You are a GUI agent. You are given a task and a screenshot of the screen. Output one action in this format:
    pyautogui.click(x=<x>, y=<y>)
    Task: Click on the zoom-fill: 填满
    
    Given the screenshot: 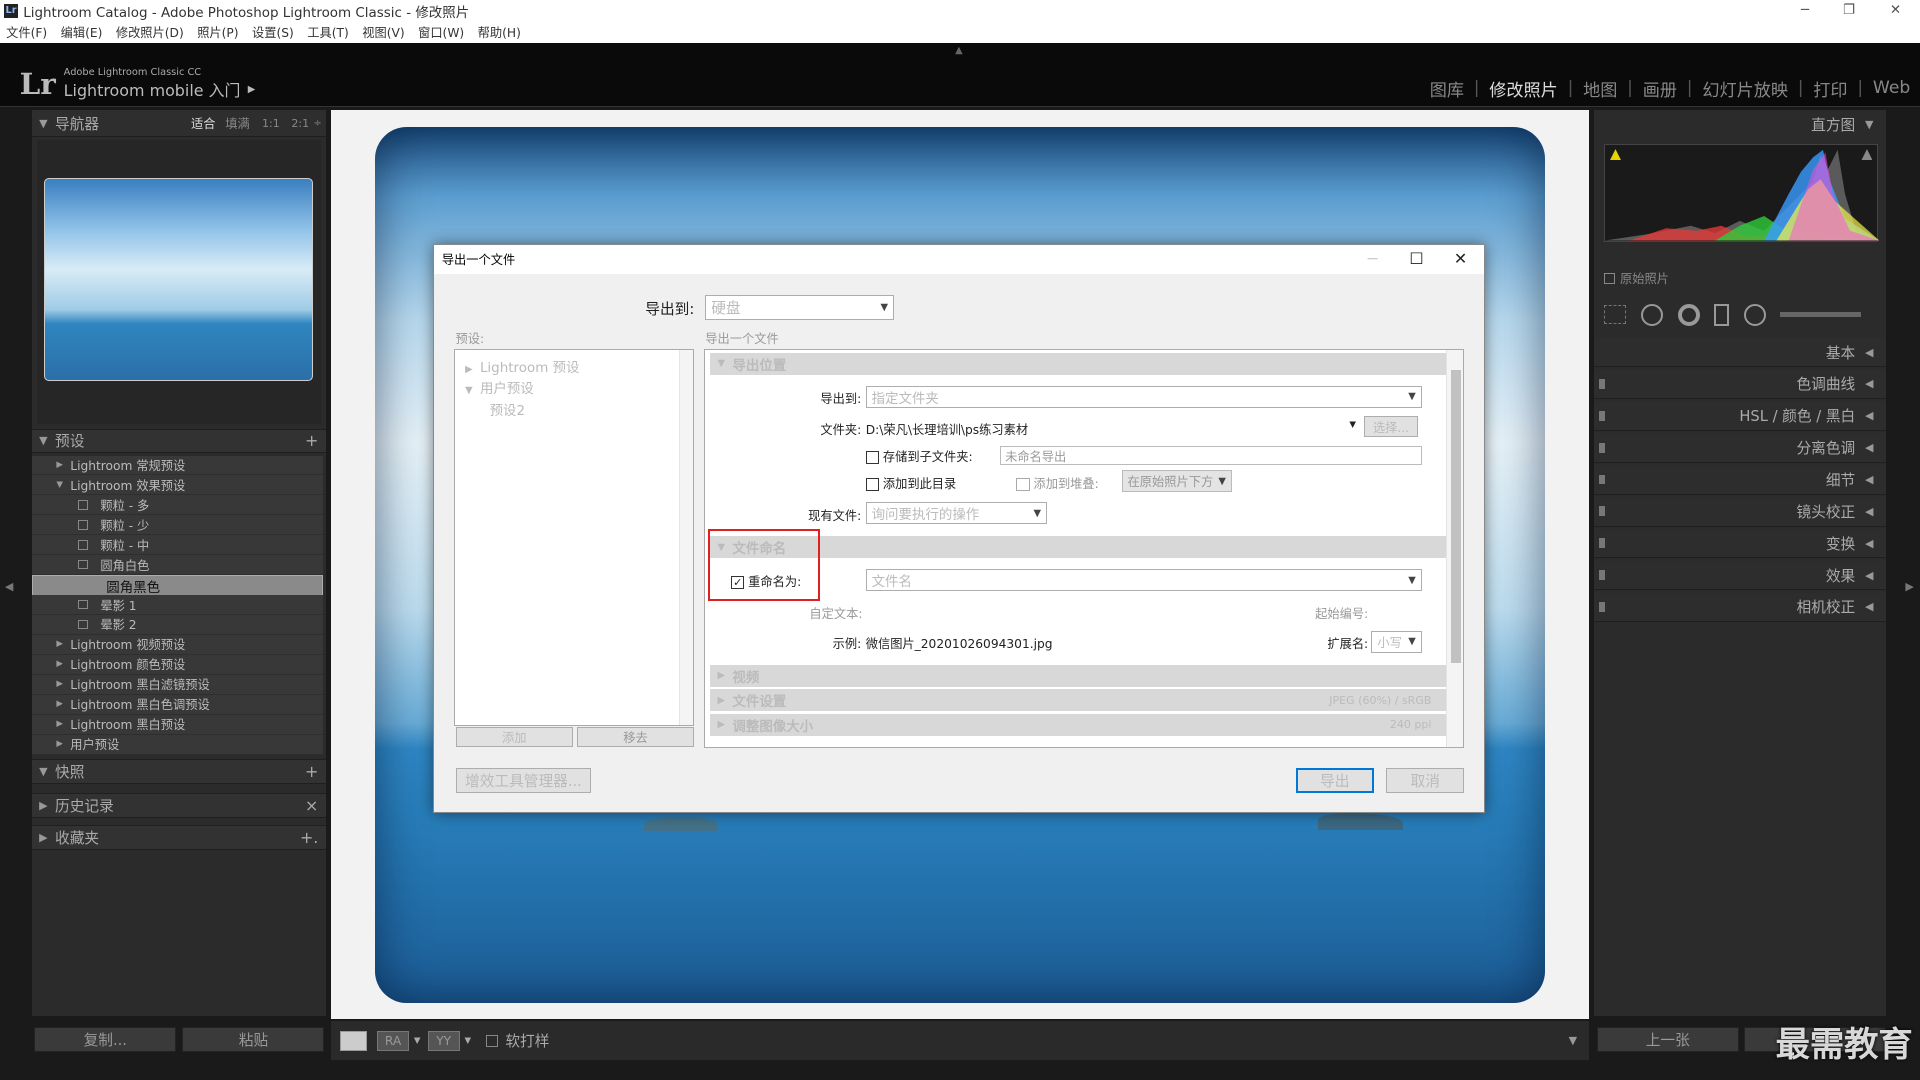 What is the action you would take?
    pyautogui.click(x=237, y=123)
    